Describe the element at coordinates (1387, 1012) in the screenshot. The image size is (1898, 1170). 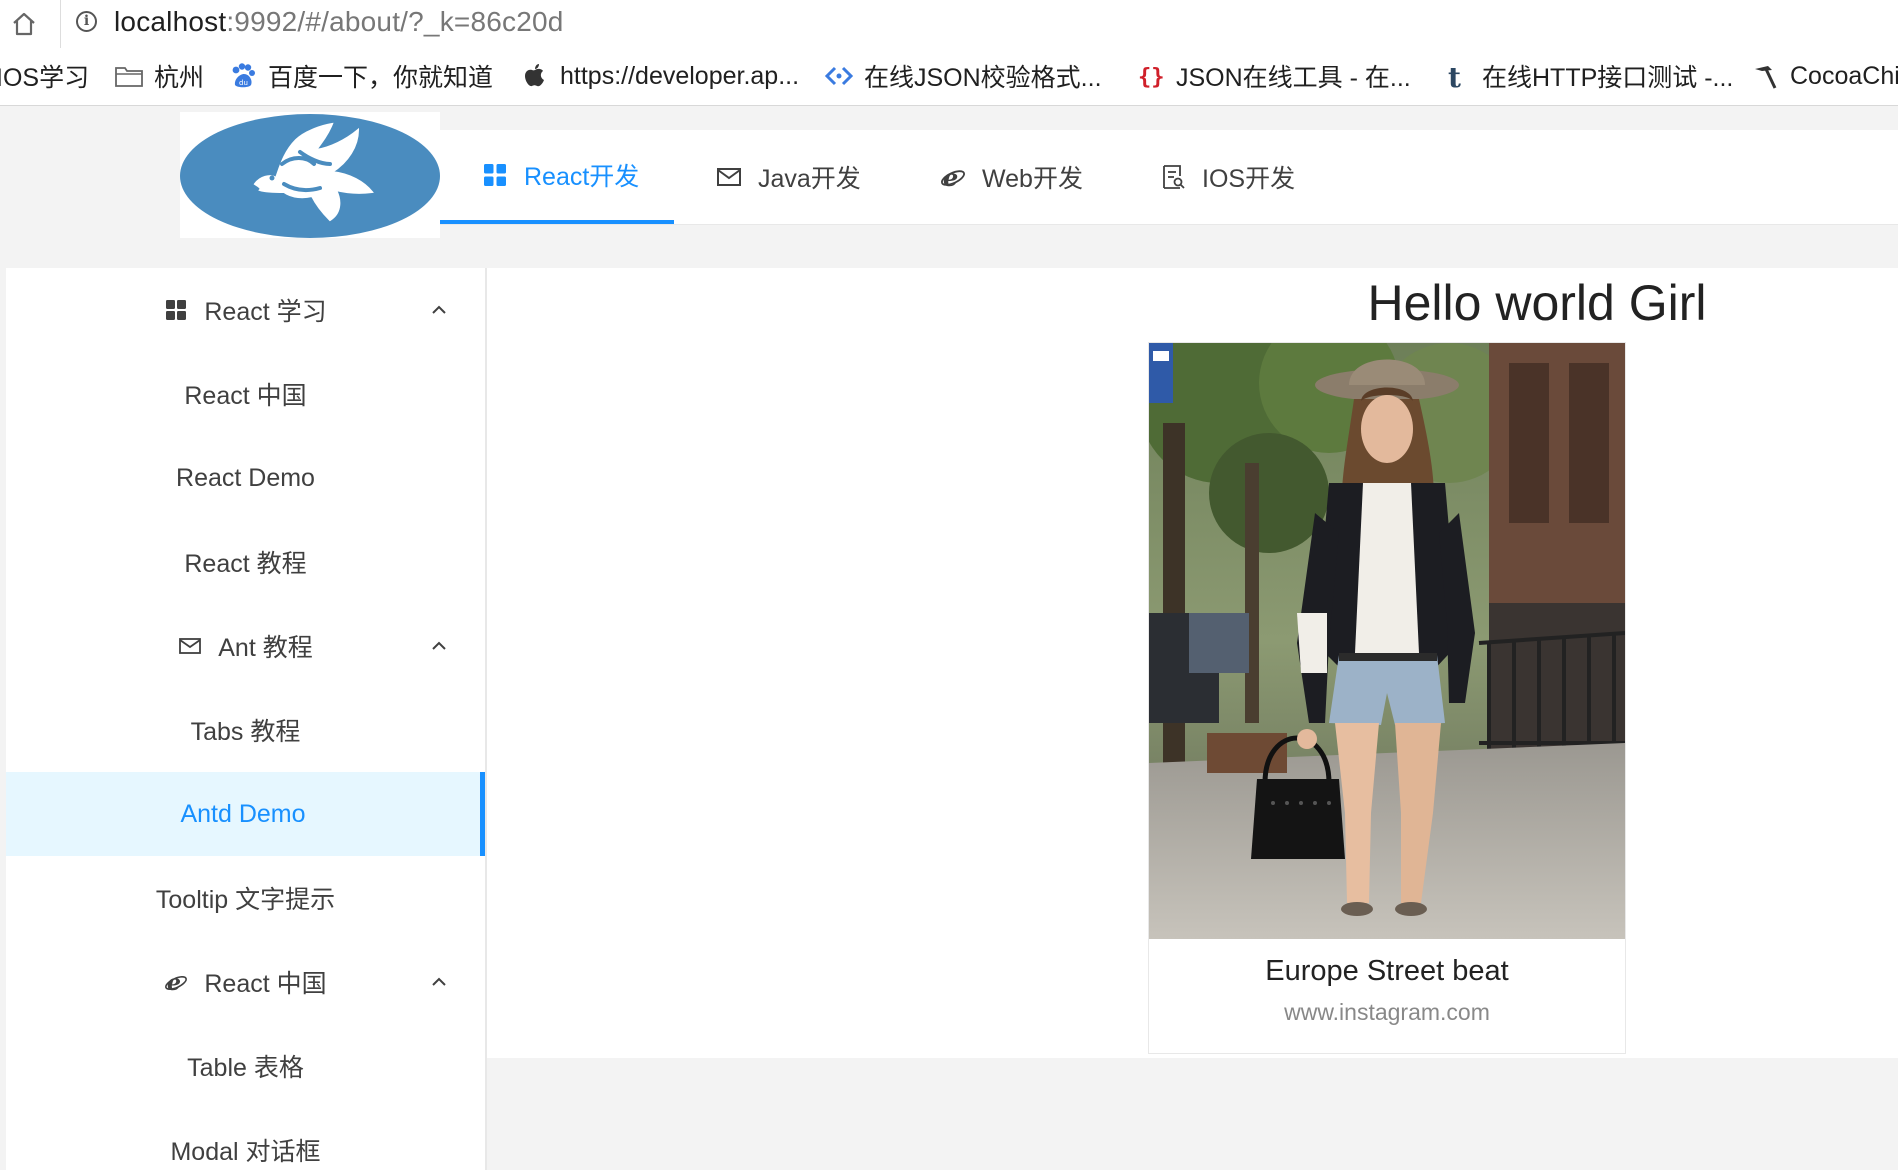
I see `card-description: www.instagram.com` at that location.